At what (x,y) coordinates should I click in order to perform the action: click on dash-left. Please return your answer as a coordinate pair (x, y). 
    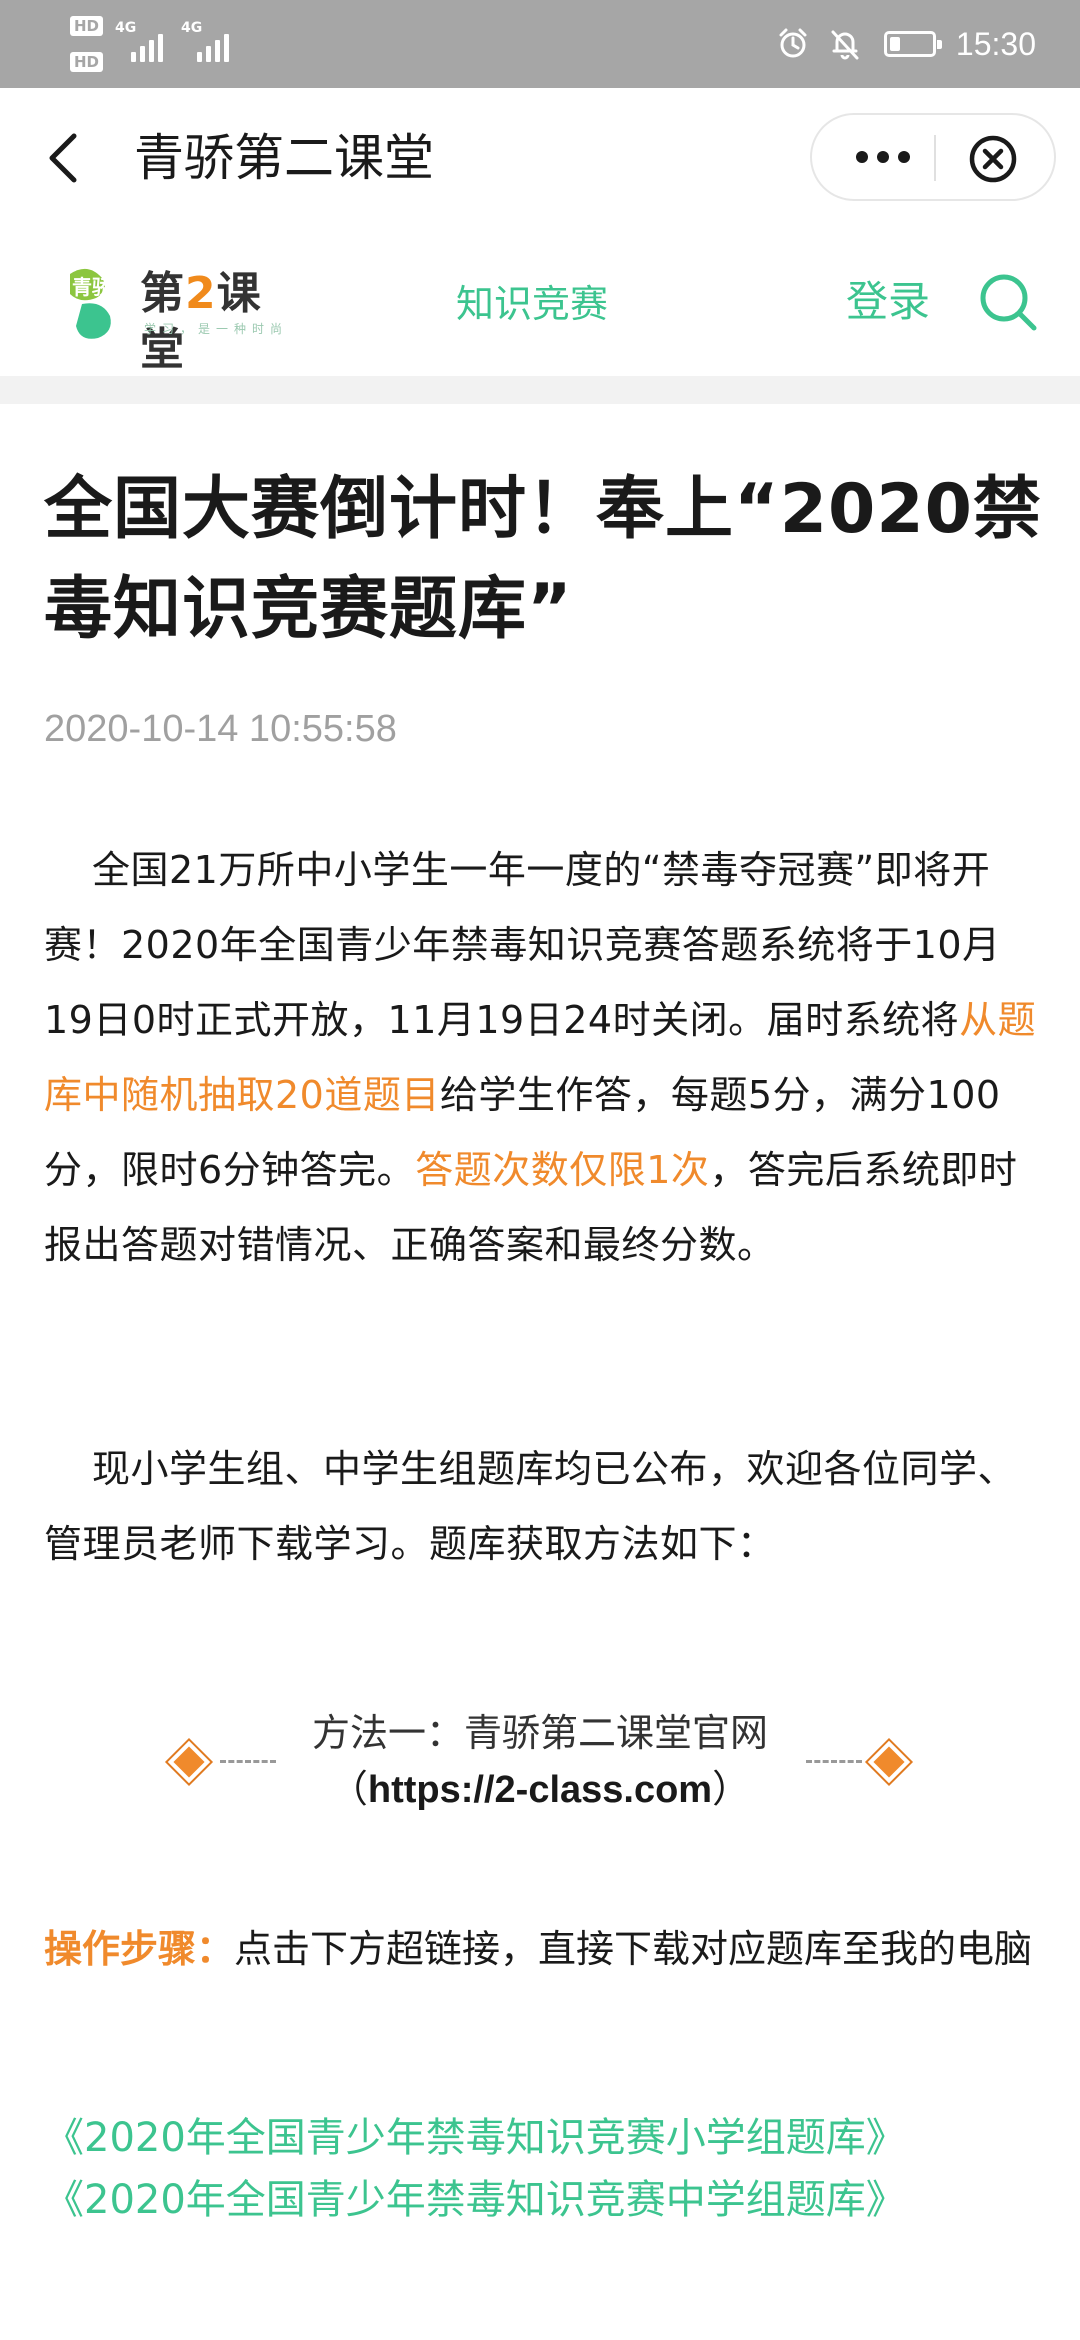
    Looking at the image, I should click on (248, 1761).